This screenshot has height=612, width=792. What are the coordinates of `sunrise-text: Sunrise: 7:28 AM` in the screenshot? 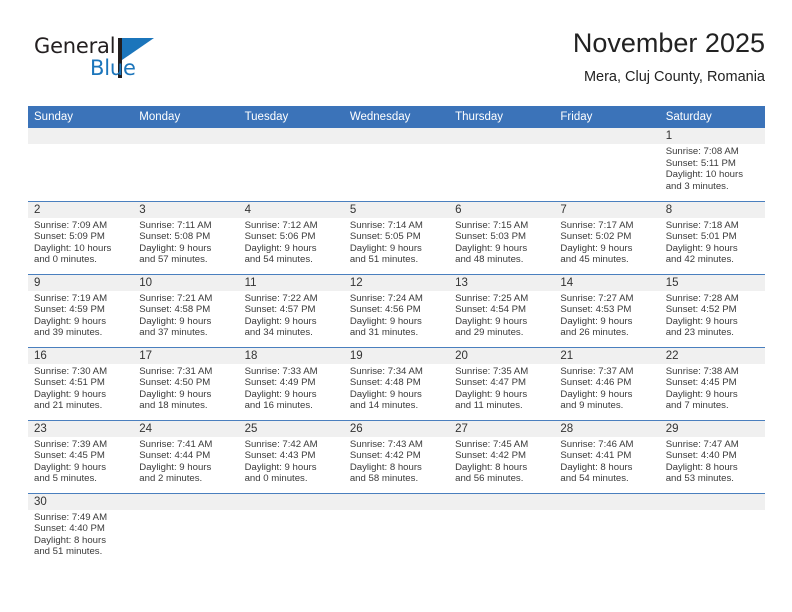 It's located at (702, 298).